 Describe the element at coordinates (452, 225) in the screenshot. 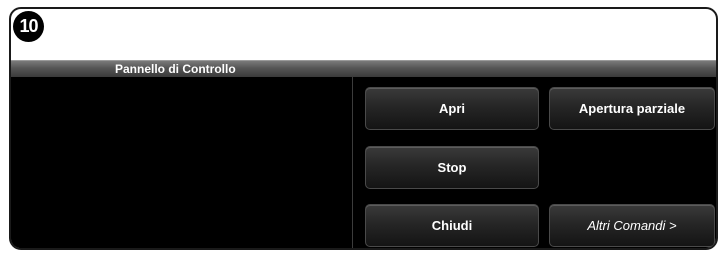

I see `close-button: Chiudi` at that location.